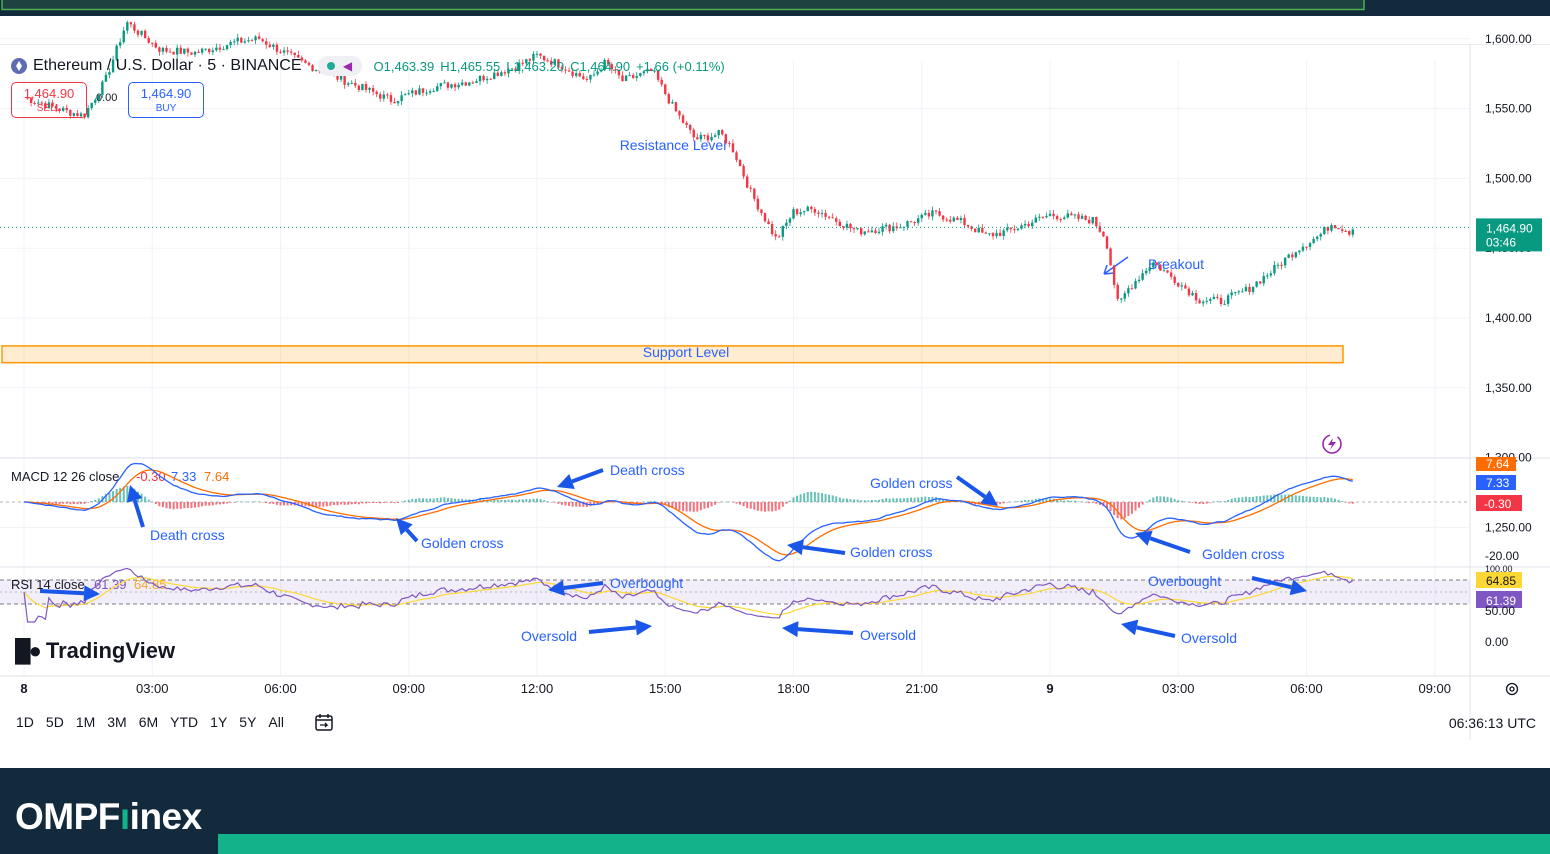 This screenshot has height=854, width=1550. I want to click on tradingview-logo: █● TradingView, so click(95, 651).